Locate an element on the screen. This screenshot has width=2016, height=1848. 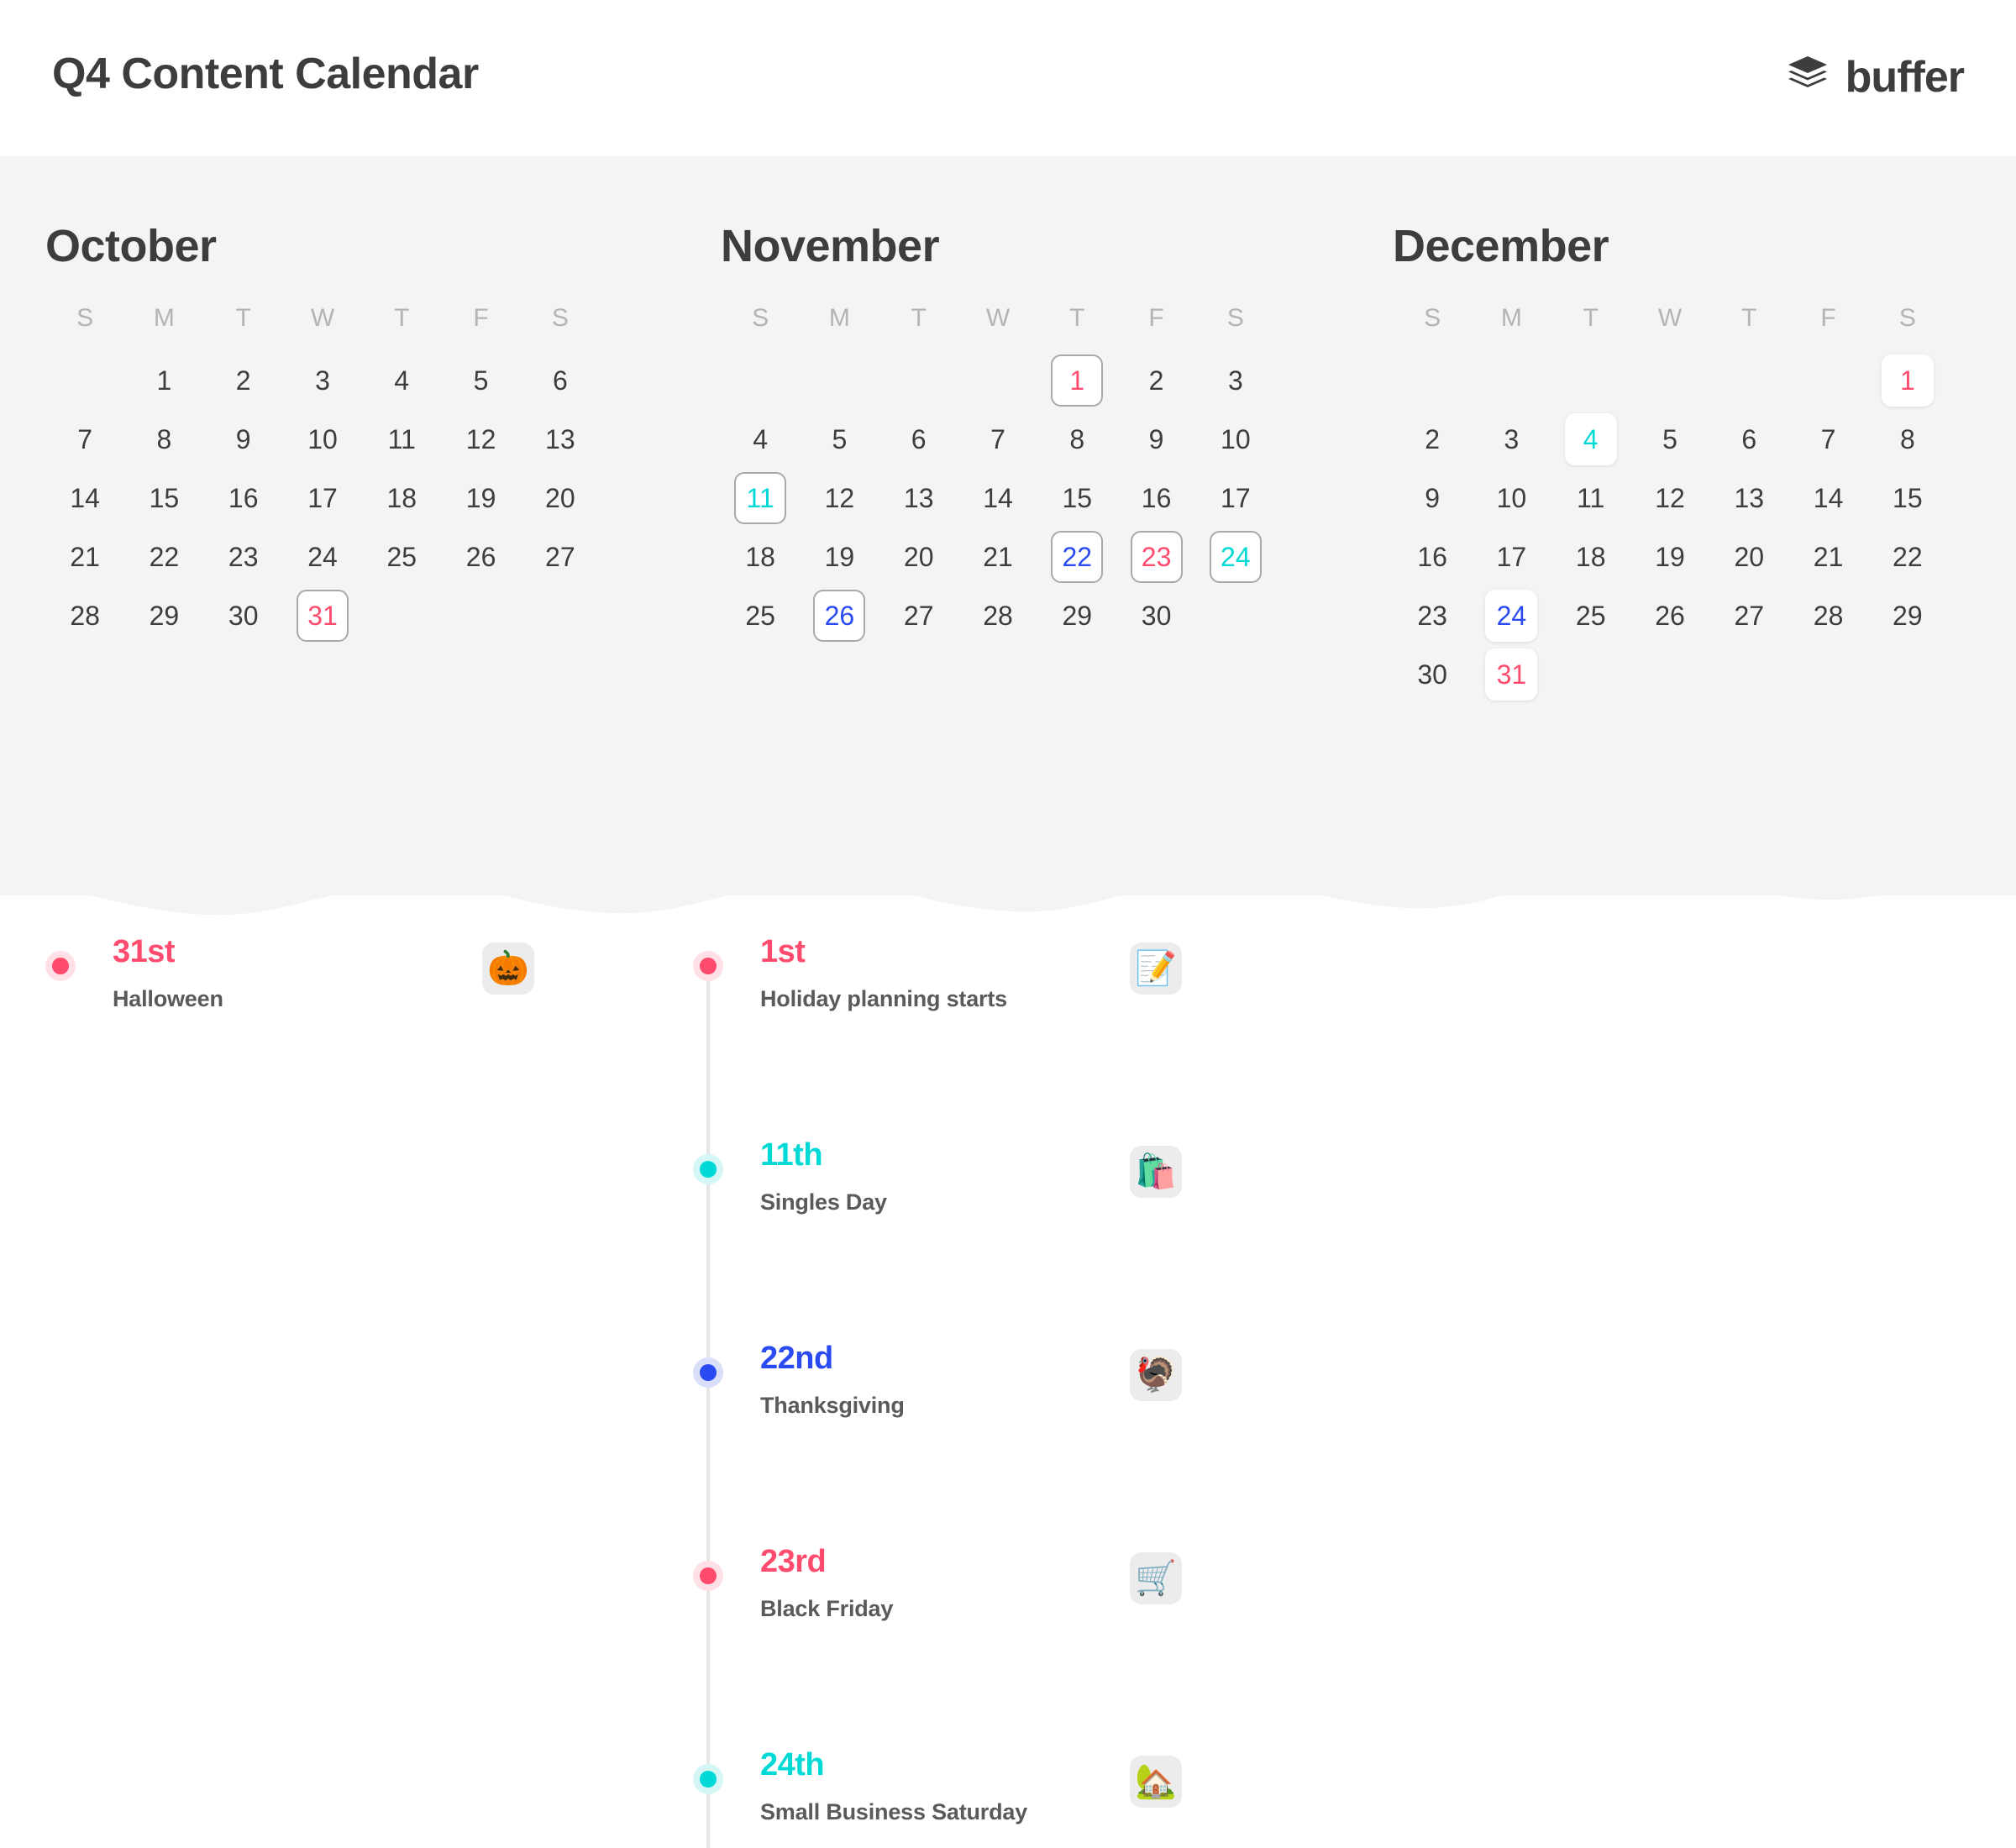
timeline-item: 11th Singles Day 🛍️ is located at coordinates (987, 1237).